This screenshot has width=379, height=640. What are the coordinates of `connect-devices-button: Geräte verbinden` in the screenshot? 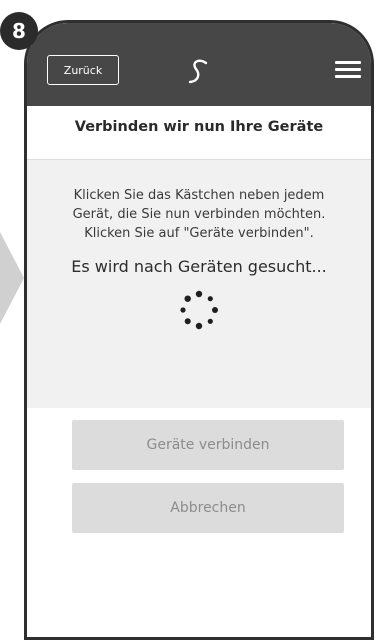 It's located at (208, 445).